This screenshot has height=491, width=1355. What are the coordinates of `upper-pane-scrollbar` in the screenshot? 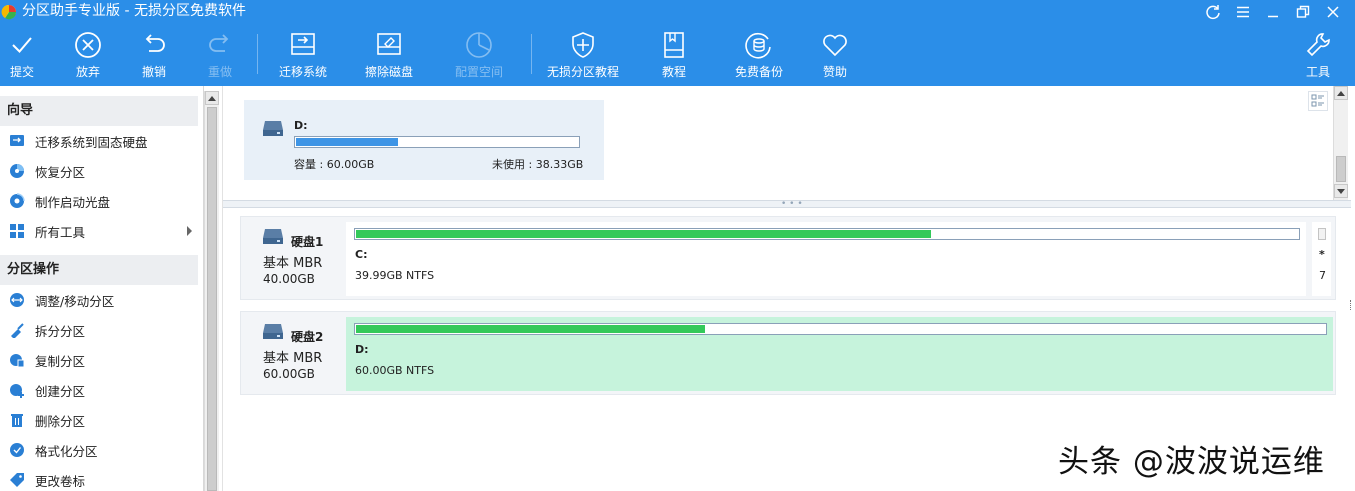 It's located at (1340, 143).